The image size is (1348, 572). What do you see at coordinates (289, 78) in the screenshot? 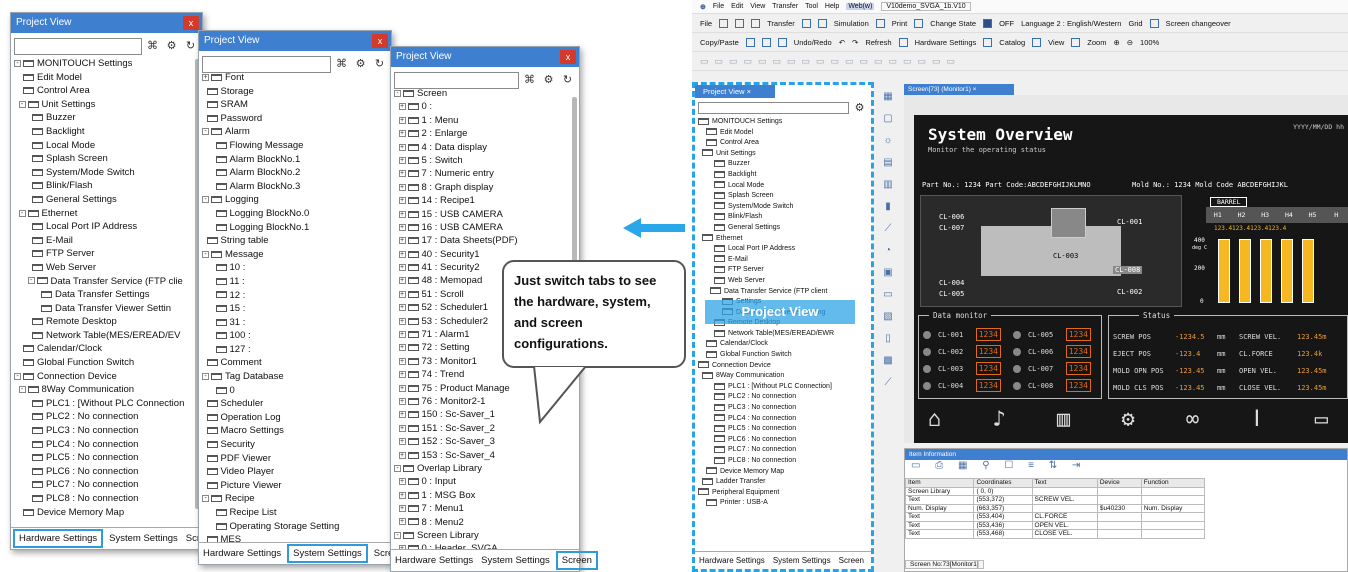
I see `tree-item: + Font` at bounding box center [289, 78].